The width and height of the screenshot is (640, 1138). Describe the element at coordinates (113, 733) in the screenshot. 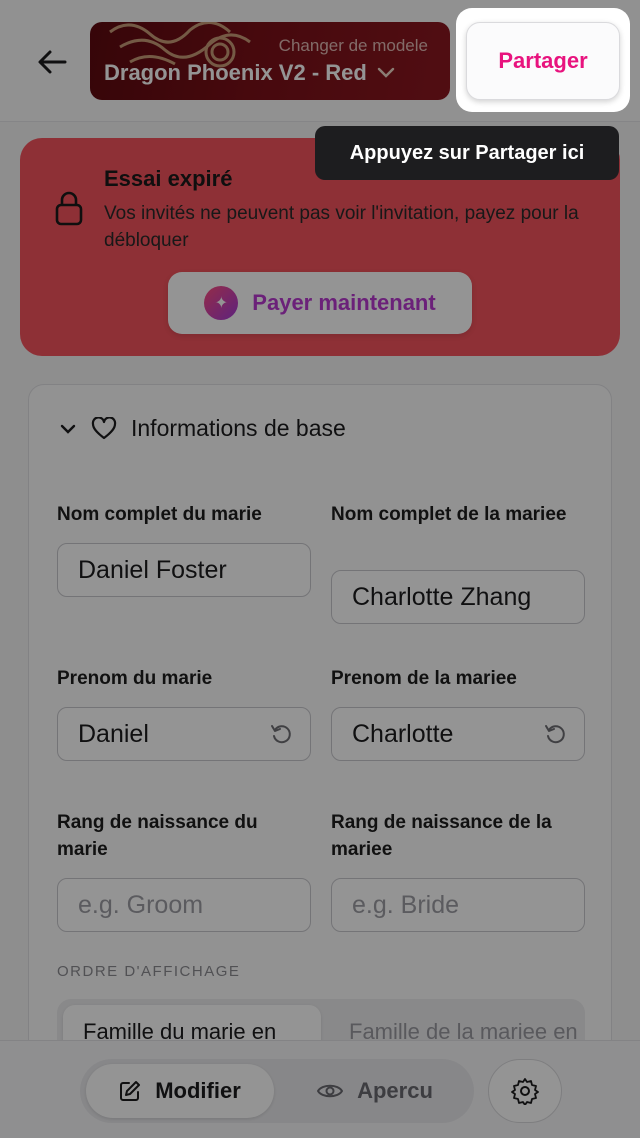

I see `groom-first-name-value: Daniel` at that location.